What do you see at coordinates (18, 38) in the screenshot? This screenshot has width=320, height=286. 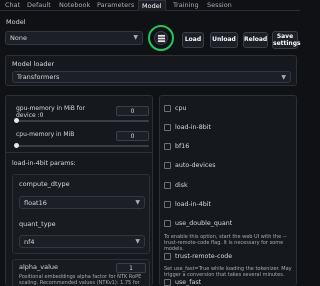 I see `model-select-value: None` at bounding box center [18, 38].